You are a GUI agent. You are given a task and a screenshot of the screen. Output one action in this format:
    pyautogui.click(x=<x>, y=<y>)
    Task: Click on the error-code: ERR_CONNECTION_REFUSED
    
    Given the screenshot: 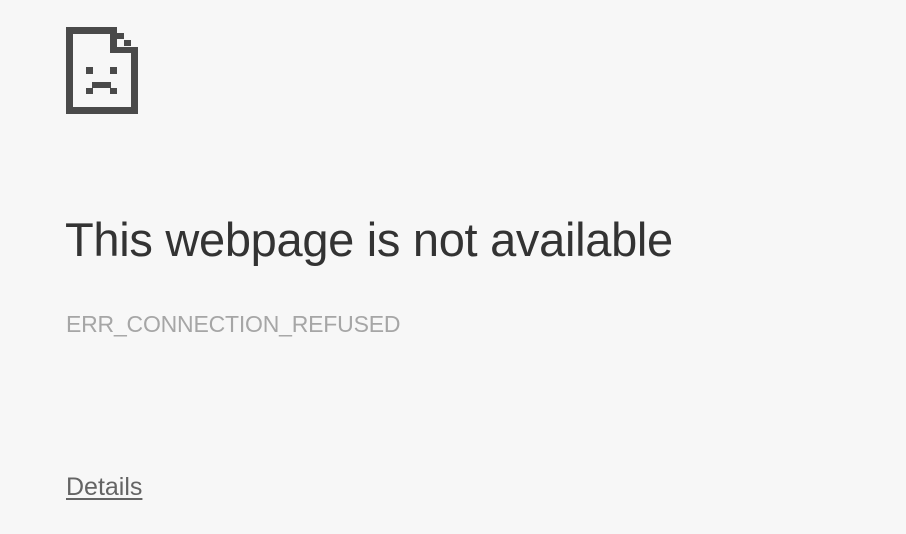 What is the action you would take?
    pyautogui.click(x=233, y=324)
    